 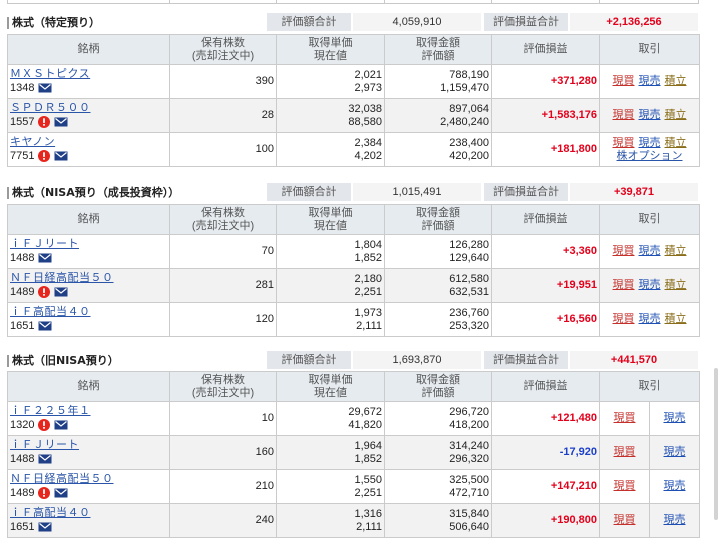 I want to click on stock-code: 1488, so click(x=22, y=458).